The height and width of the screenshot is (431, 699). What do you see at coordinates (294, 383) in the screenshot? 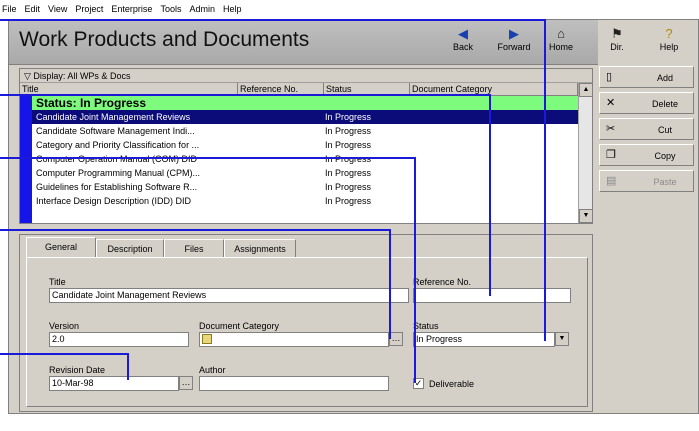
I see `author-field` at bounding box center [294, 383].